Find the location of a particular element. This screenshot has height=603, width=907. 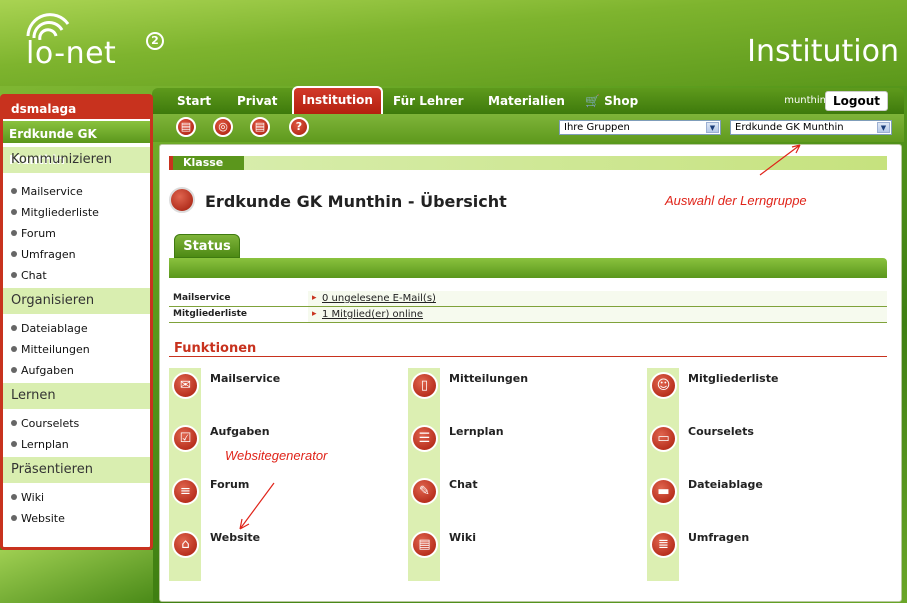

sidebar-item-umfragen: Umfragen is located at coordinates (76, 254).